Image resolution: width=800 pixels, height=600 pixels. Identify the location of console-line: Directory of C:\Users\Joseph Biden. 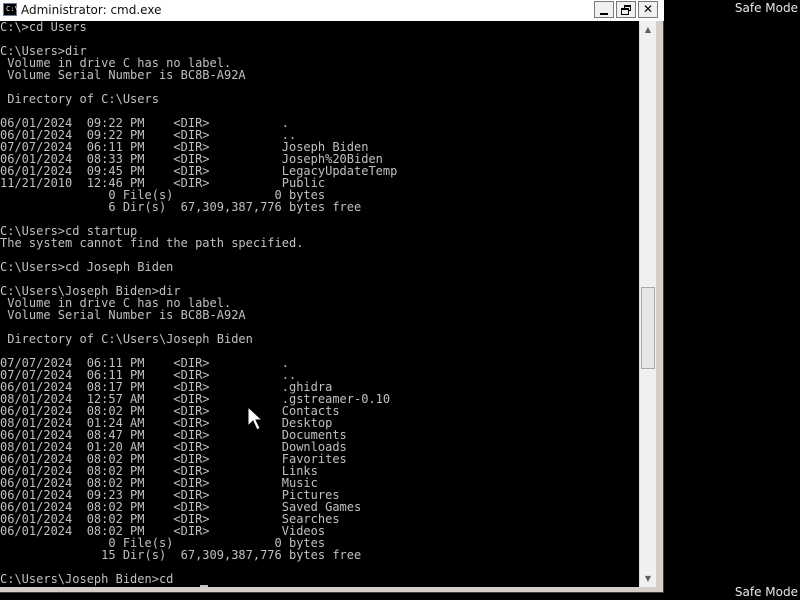
(126, 339).